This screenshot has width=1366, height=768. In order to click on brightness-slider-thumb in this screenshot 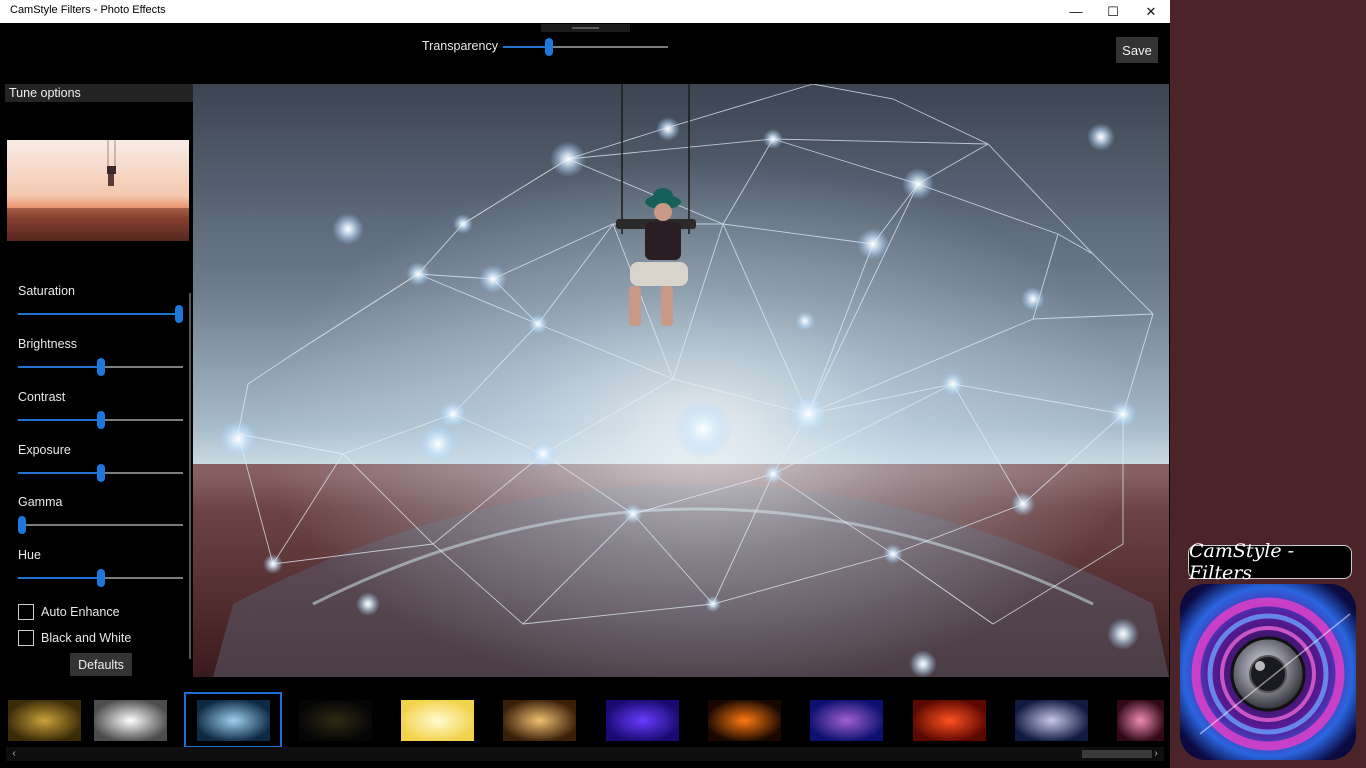, I will do `click(101, 367)`.